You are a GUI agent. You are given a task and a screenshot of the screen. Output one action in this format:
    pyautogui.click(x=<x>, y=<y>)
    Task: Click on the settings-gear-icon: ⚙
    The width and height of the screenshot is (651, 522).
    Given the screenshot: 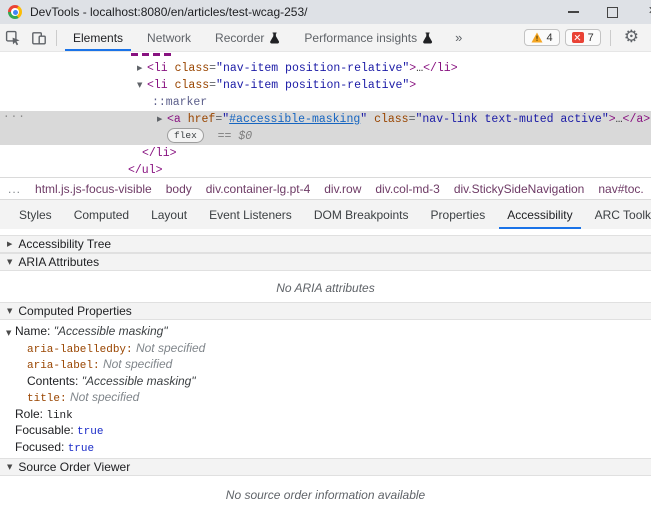 What is the action you would take?
    pyautogui.click(x=633, y=37)
    